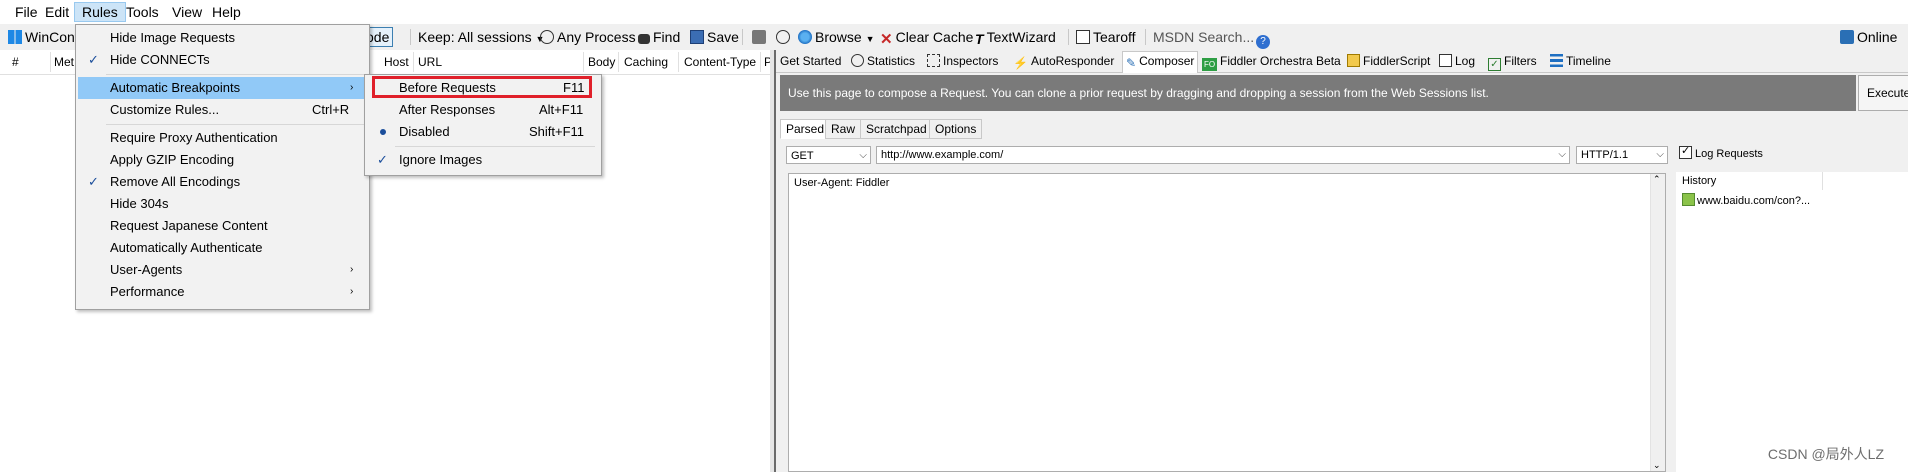  Describe the element at coordinates (1264, 38) in the screenshot. I see `help-button: ?` at that location.